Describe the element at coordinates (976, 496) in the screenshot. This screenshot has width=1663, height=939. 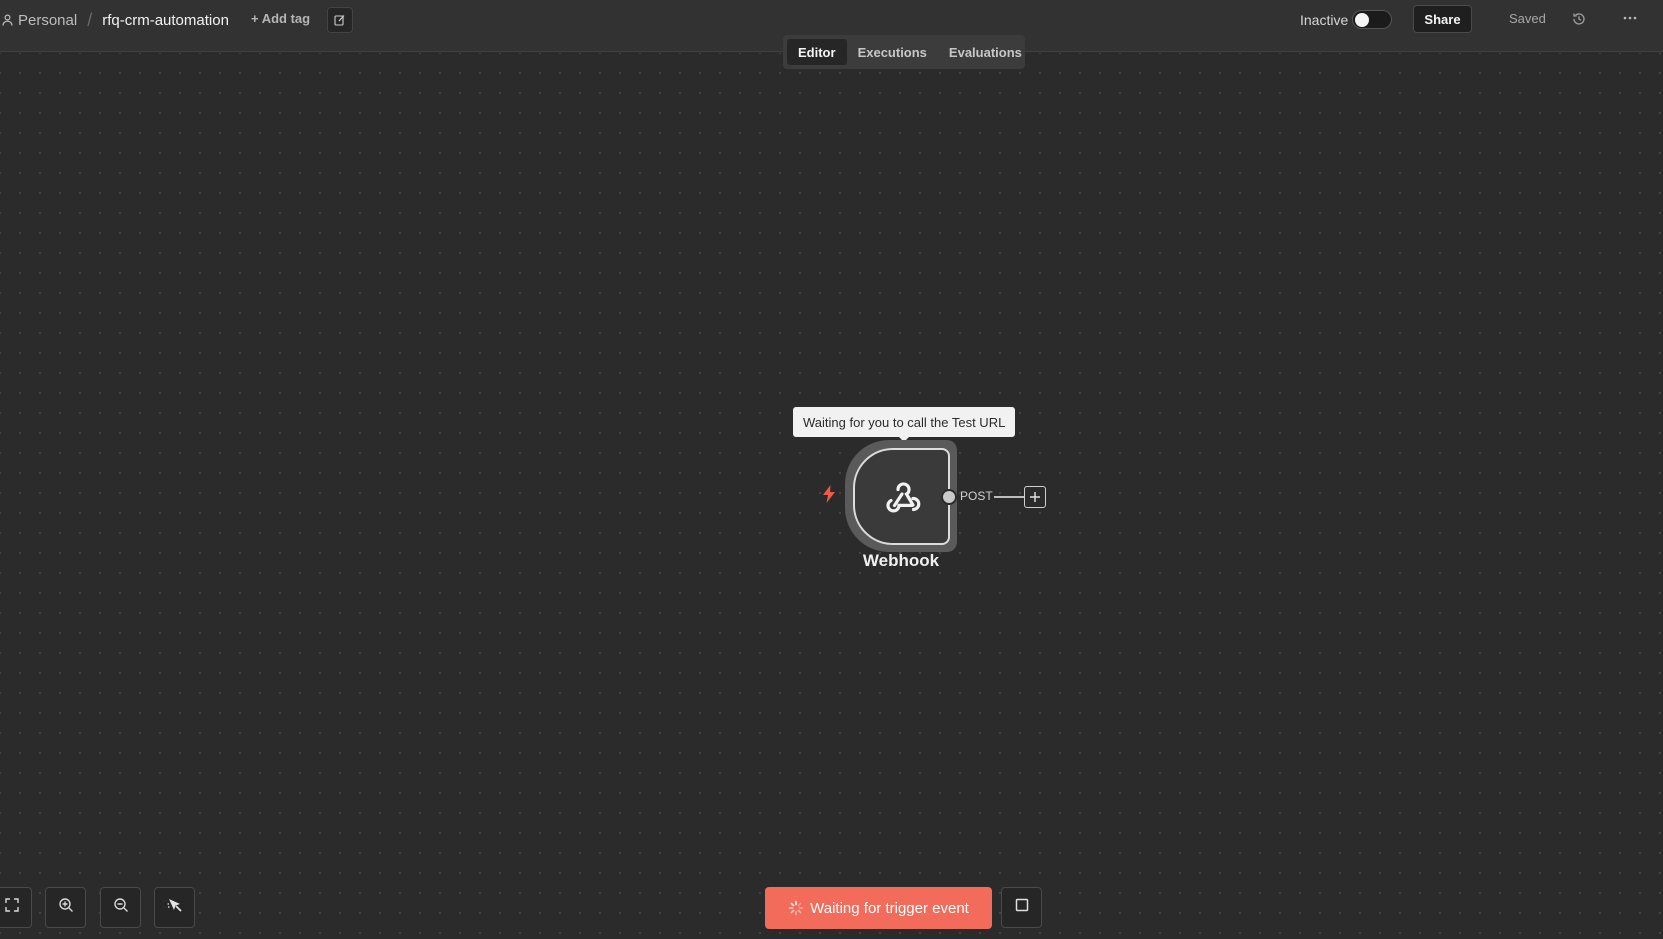
I see `output-label: POST` at that location.